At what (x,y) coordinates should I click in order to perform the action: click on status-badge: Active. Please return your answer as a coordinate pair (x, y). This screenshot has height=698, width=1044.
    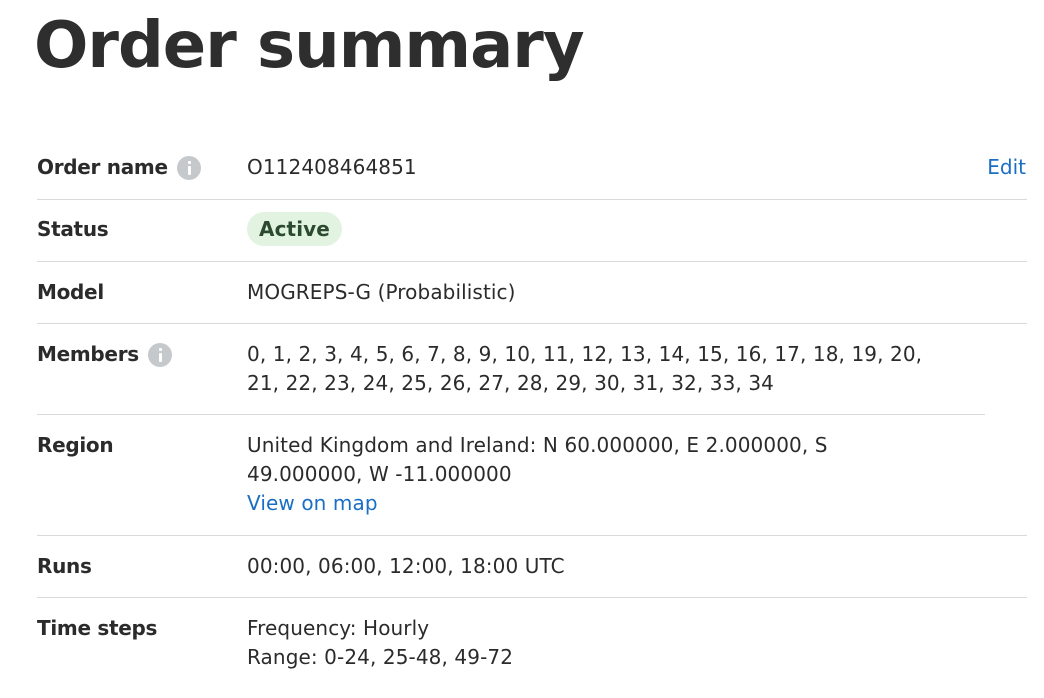
    Looking at the image, I should click on (294, 229).